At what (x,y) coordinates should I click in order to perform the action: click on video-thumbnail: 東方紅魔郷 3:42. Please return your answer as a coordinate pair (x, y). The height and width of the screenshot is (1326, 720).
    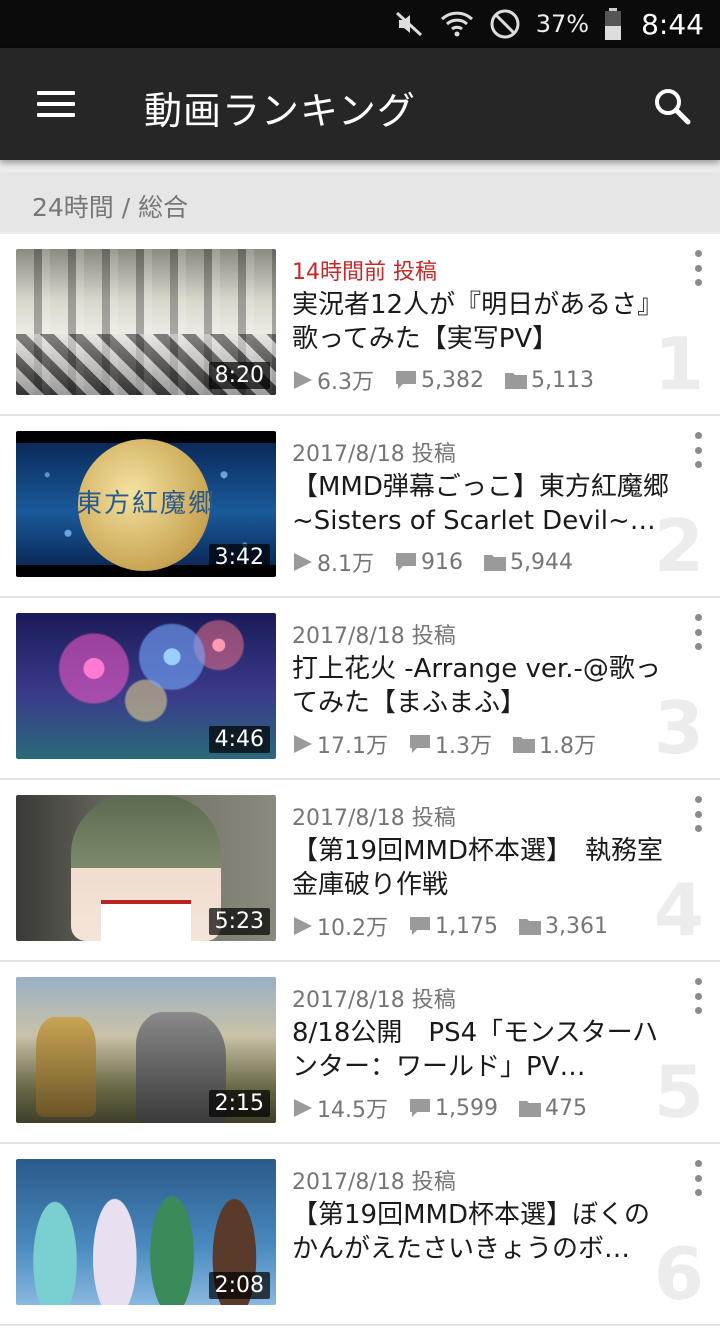
    Looking at the image, I should click on (146, 504).